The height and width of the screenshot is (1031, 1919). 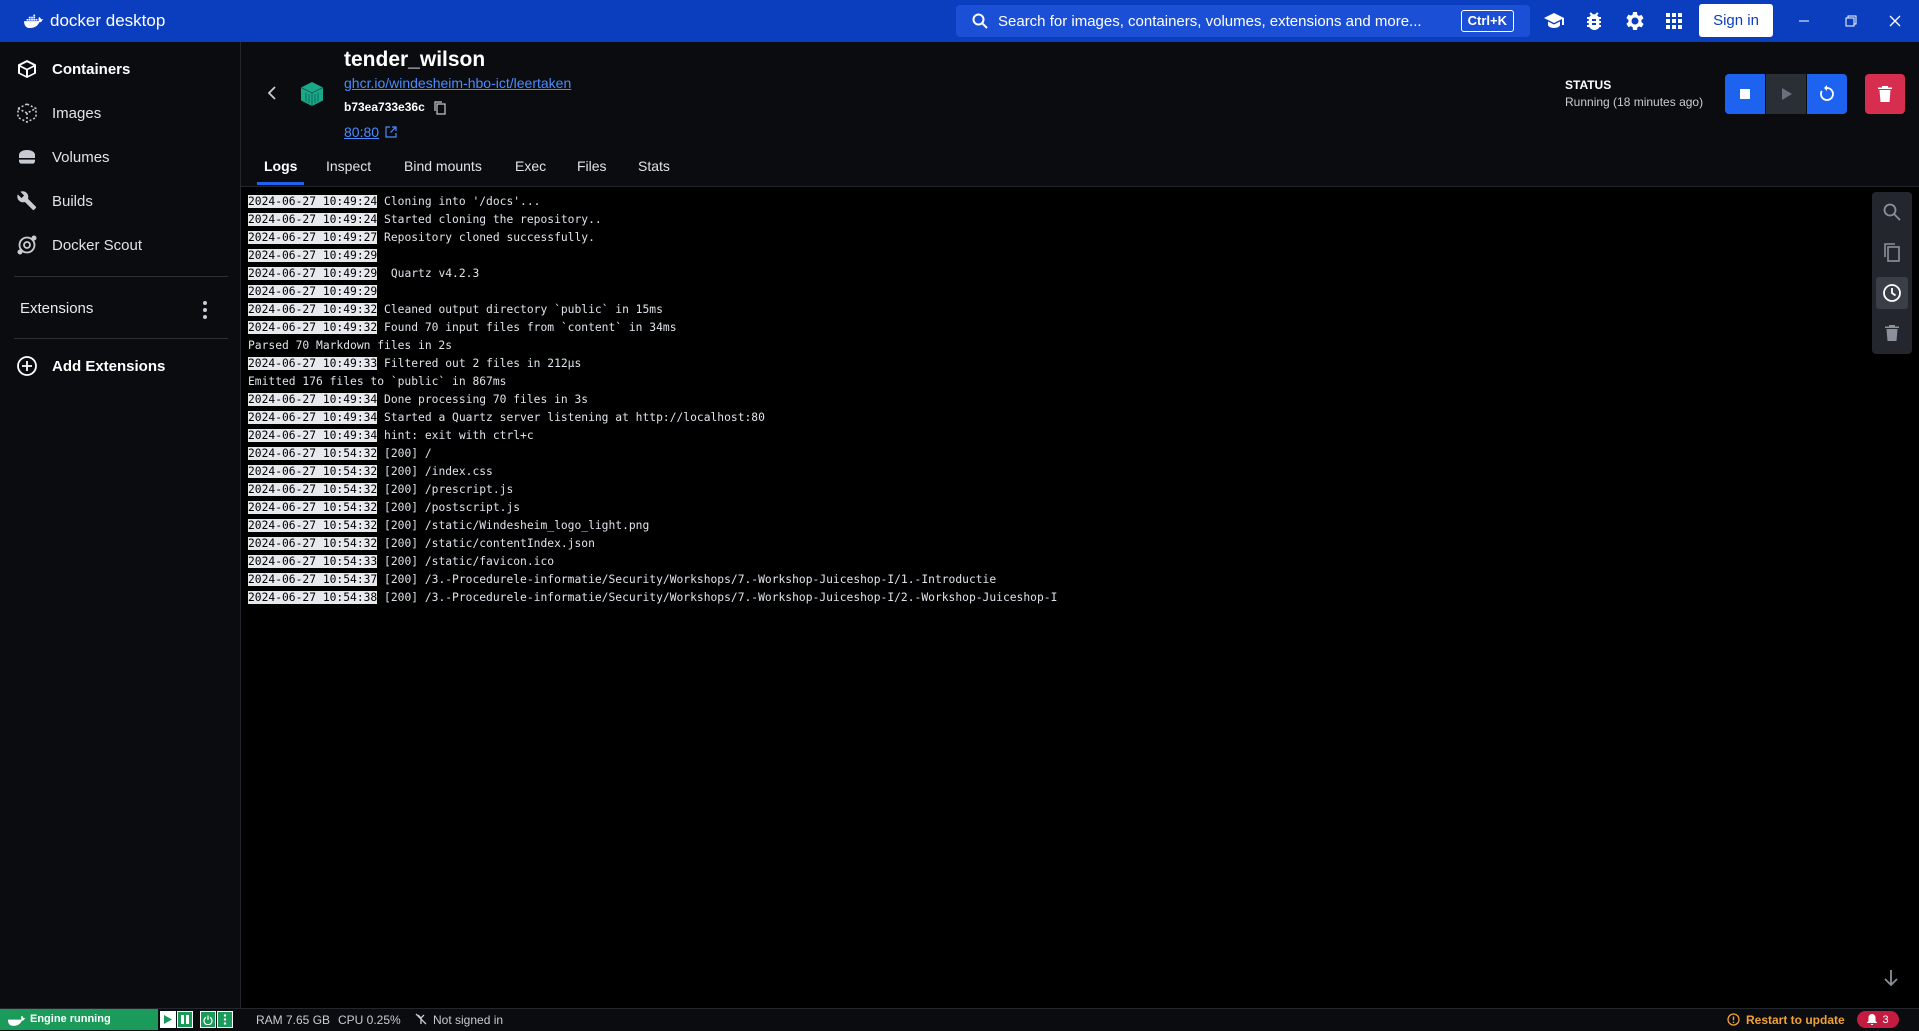 I want to click on log-line: 2024-06-27 10:54:32 [200] /prescript.js, so click(x=1048, y=490).